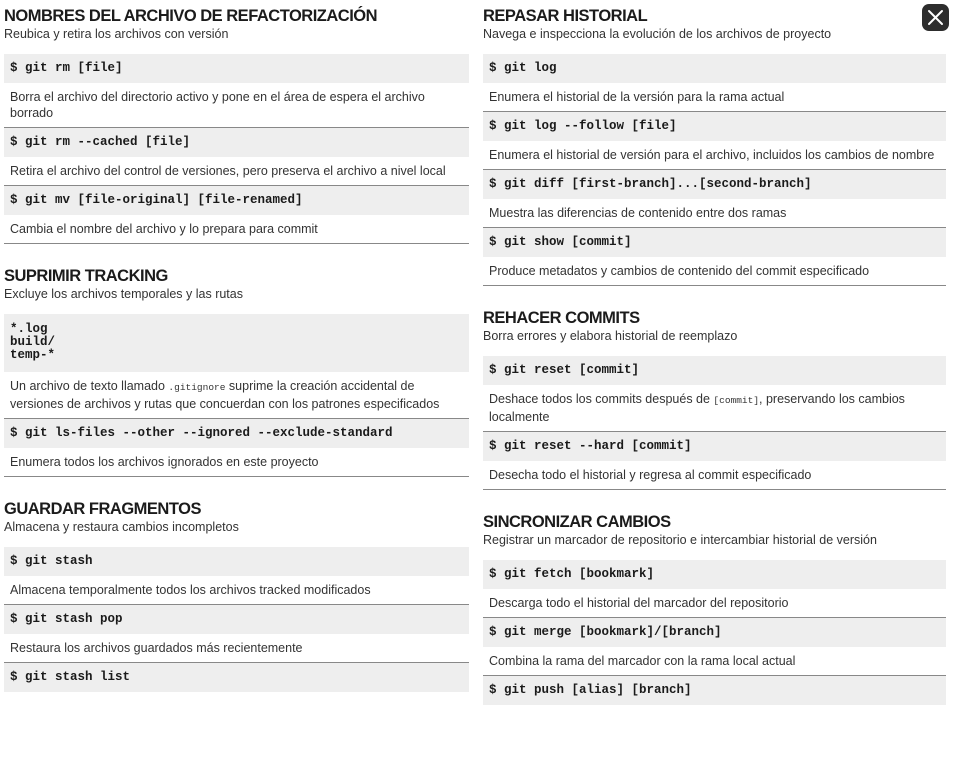  I want to click on command-code: $ git mv [file-original] [file-renamed], so click(236, 200).